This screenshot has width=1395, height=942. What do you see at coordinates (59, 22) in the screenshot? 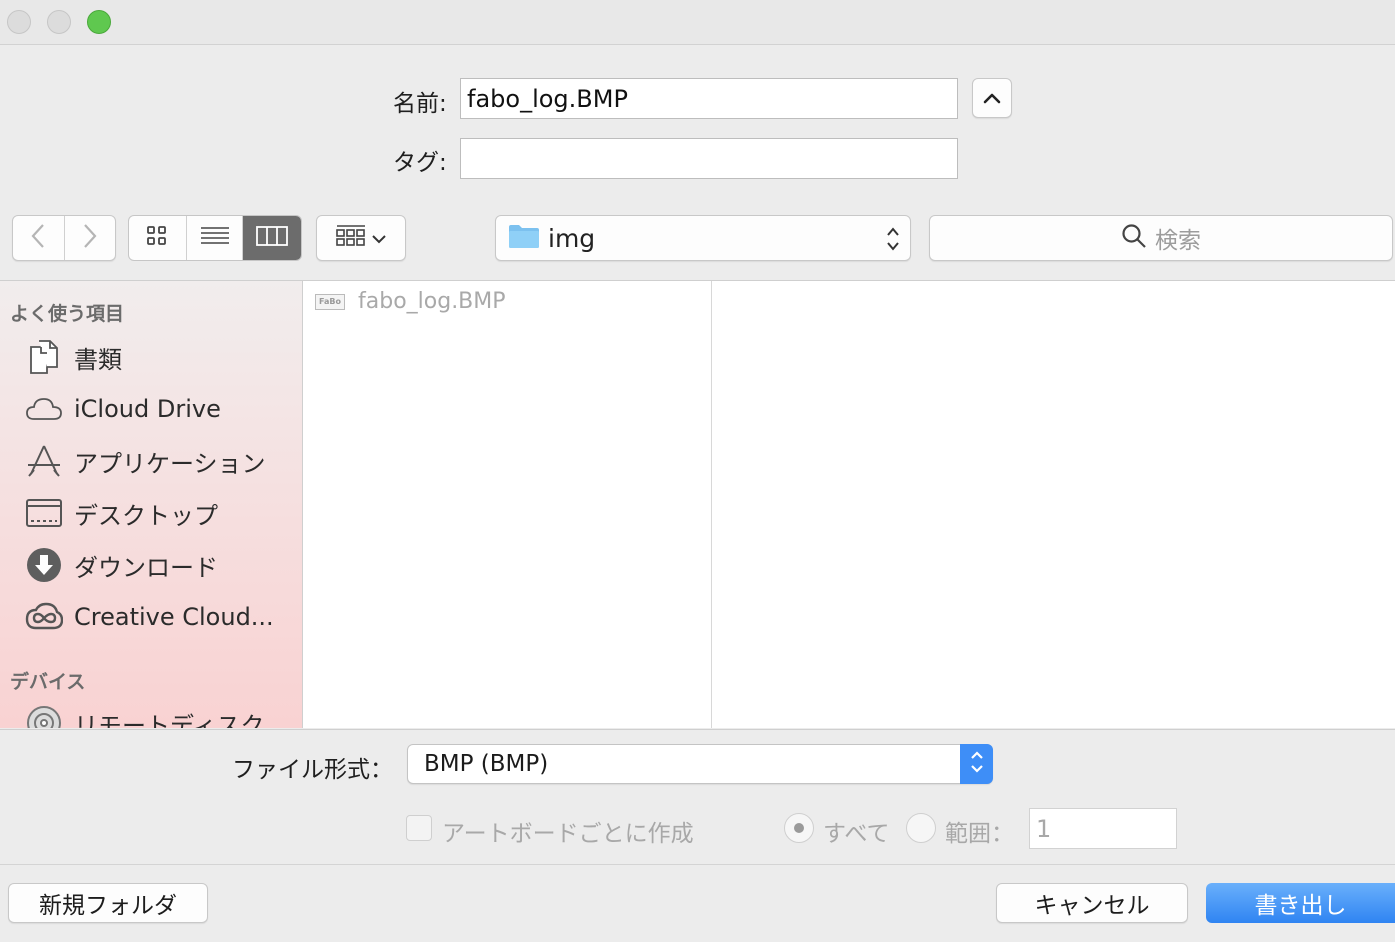
I see `minimize-window-button` at bounding box center [59, 22].